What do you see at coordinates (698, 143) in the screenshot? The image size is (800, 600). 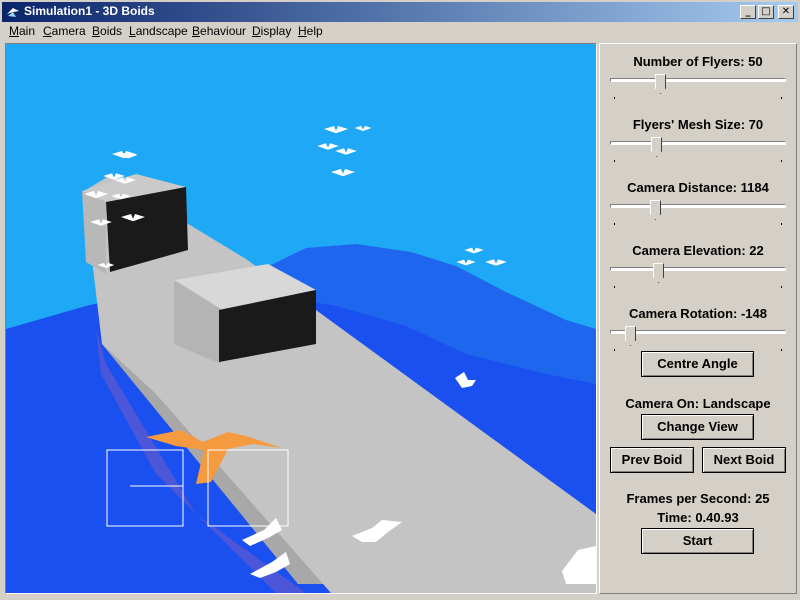 I see `mesh-slider-track` at bounding box center [698, 143].